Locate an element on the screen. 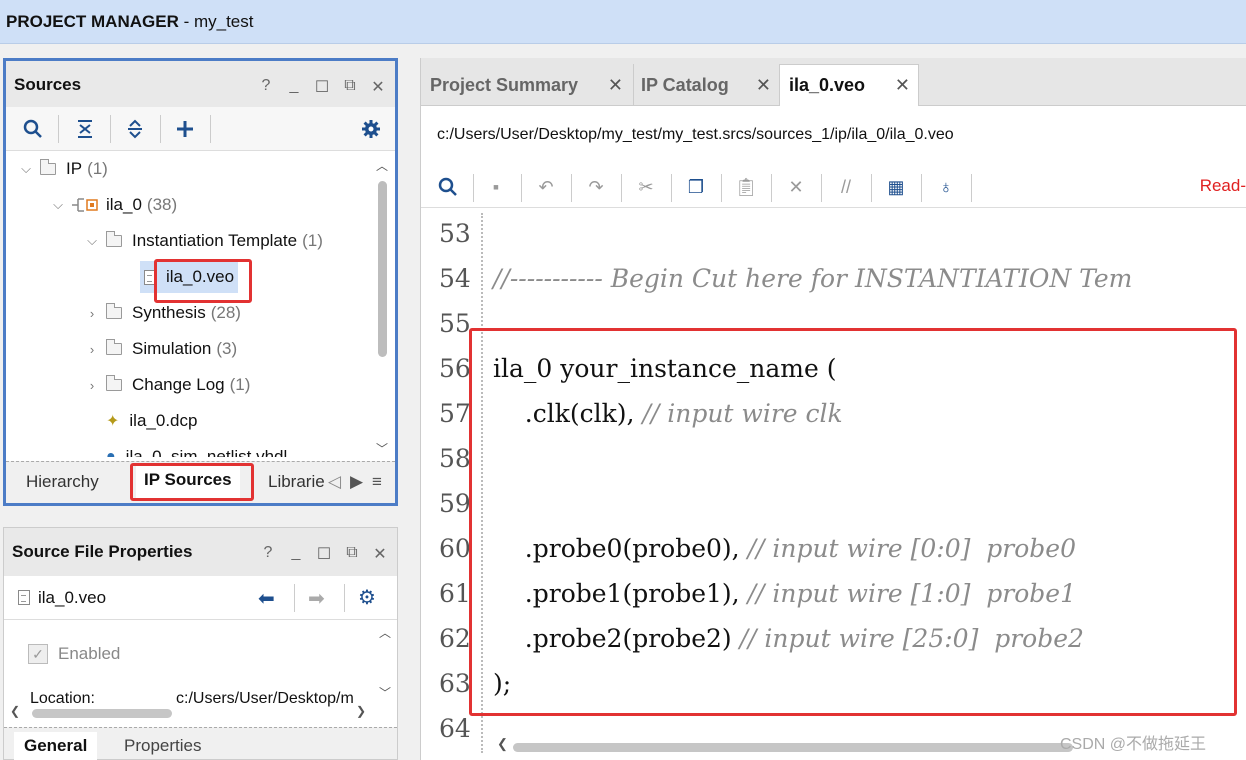 The width and height of the screenshot is (1246, 760). properties-tabs: General Properties is located at coordinates (200, 743).